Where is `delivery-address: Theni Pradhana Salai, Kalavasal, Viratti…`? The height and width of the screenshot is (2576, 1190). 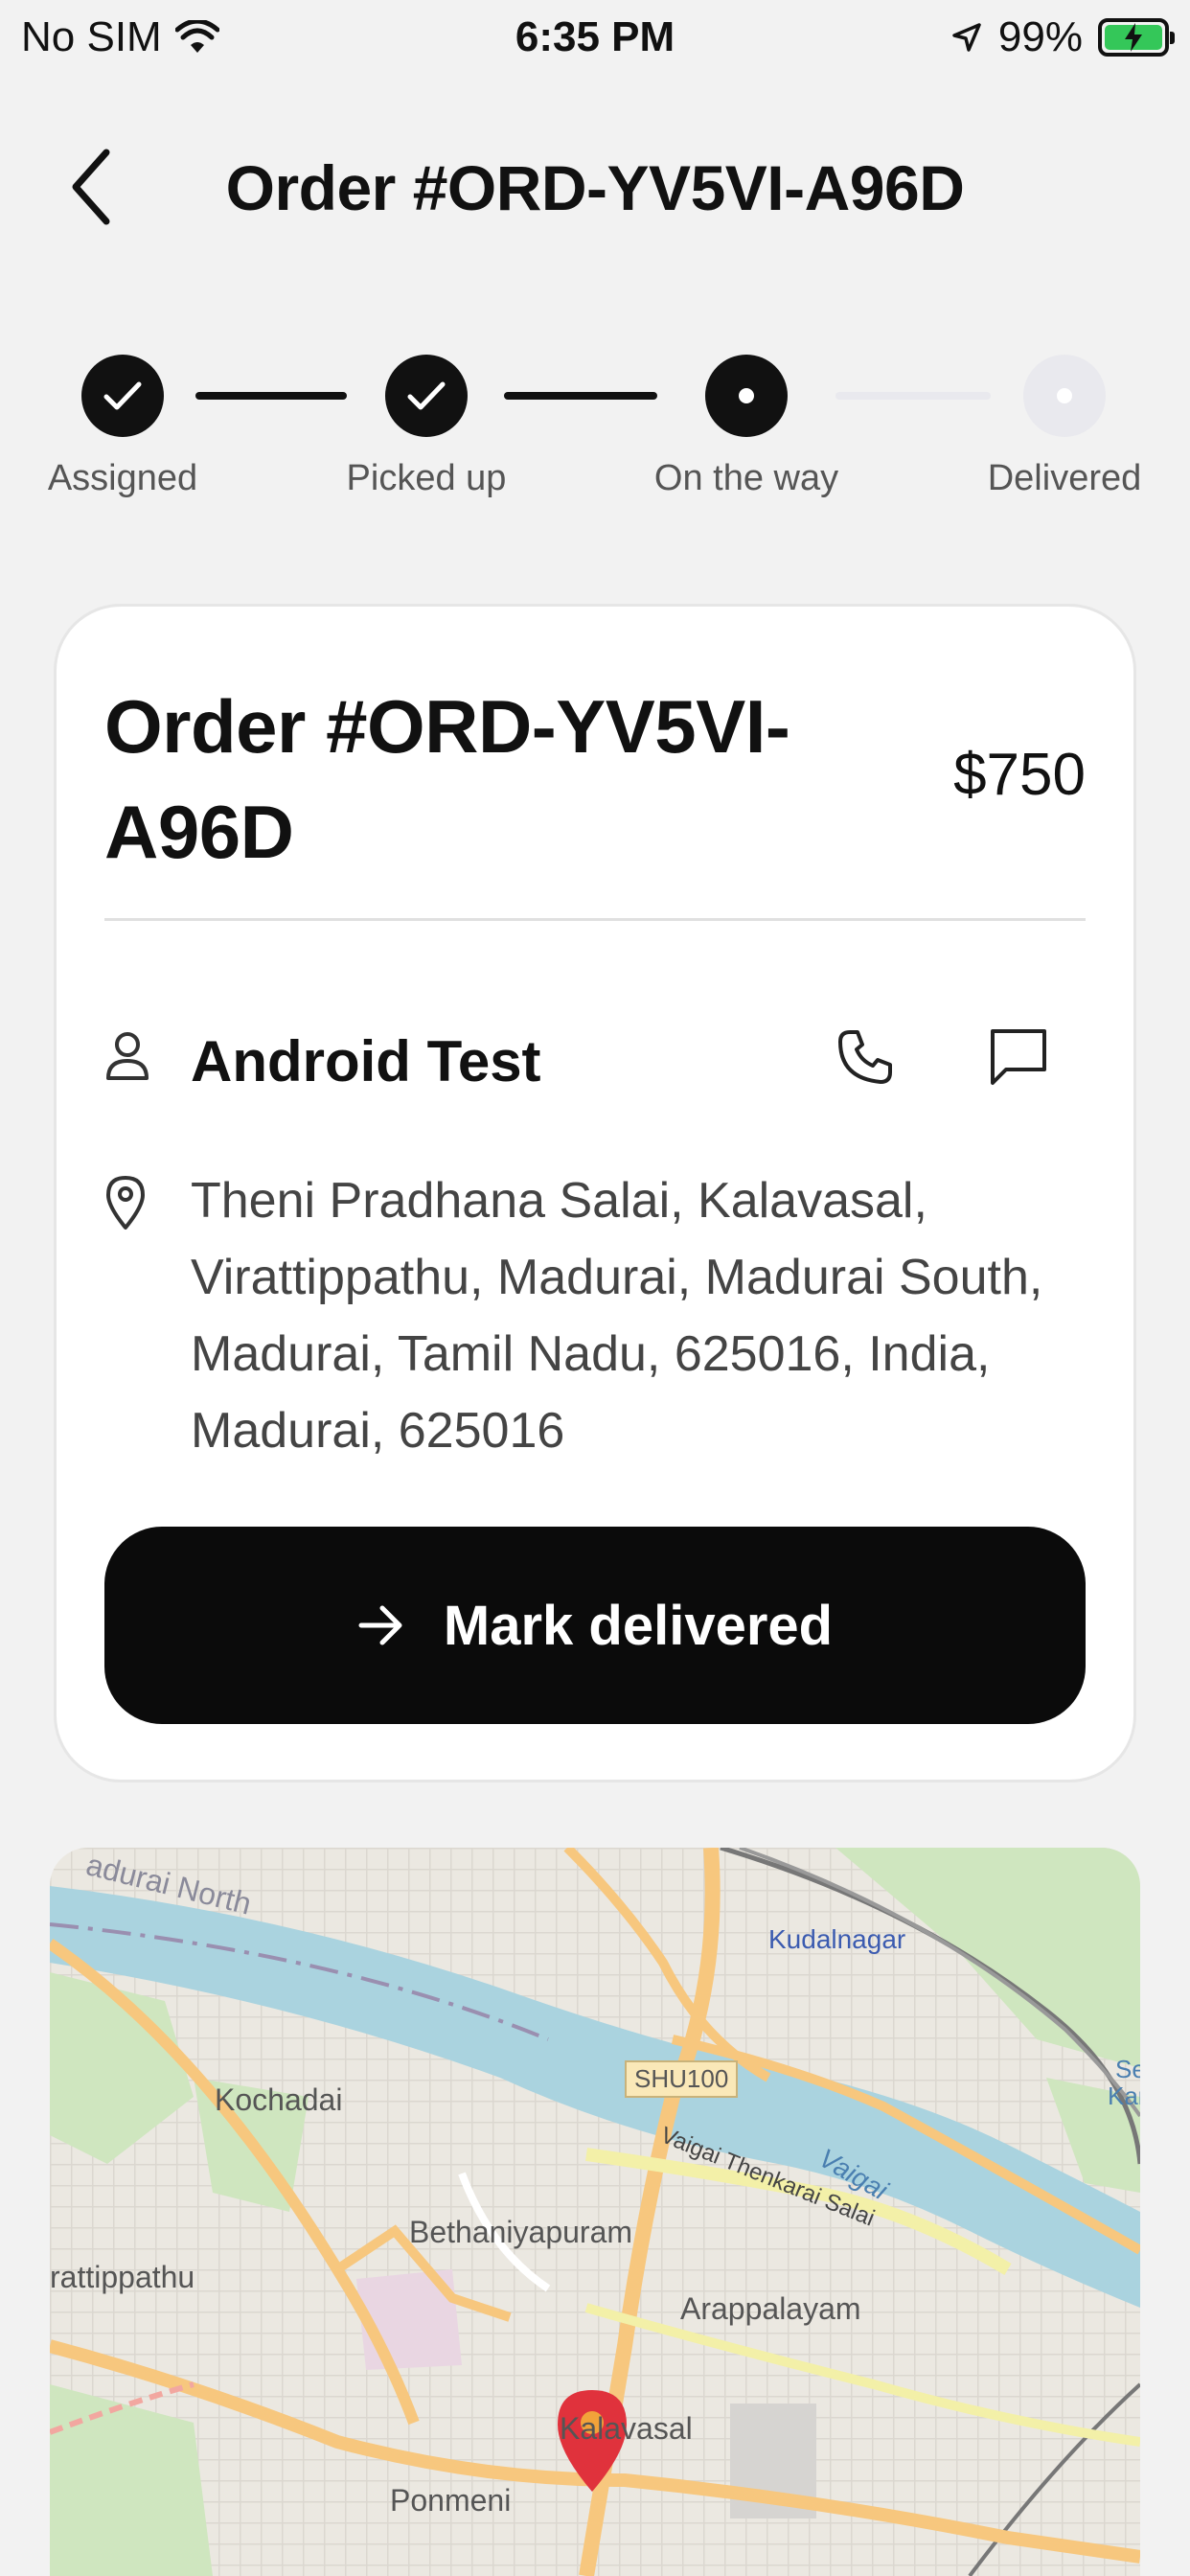 delivery-address: Theni Pradhana Salai, Kalavasal, Viratti… is located at coordinates (617, 1316).